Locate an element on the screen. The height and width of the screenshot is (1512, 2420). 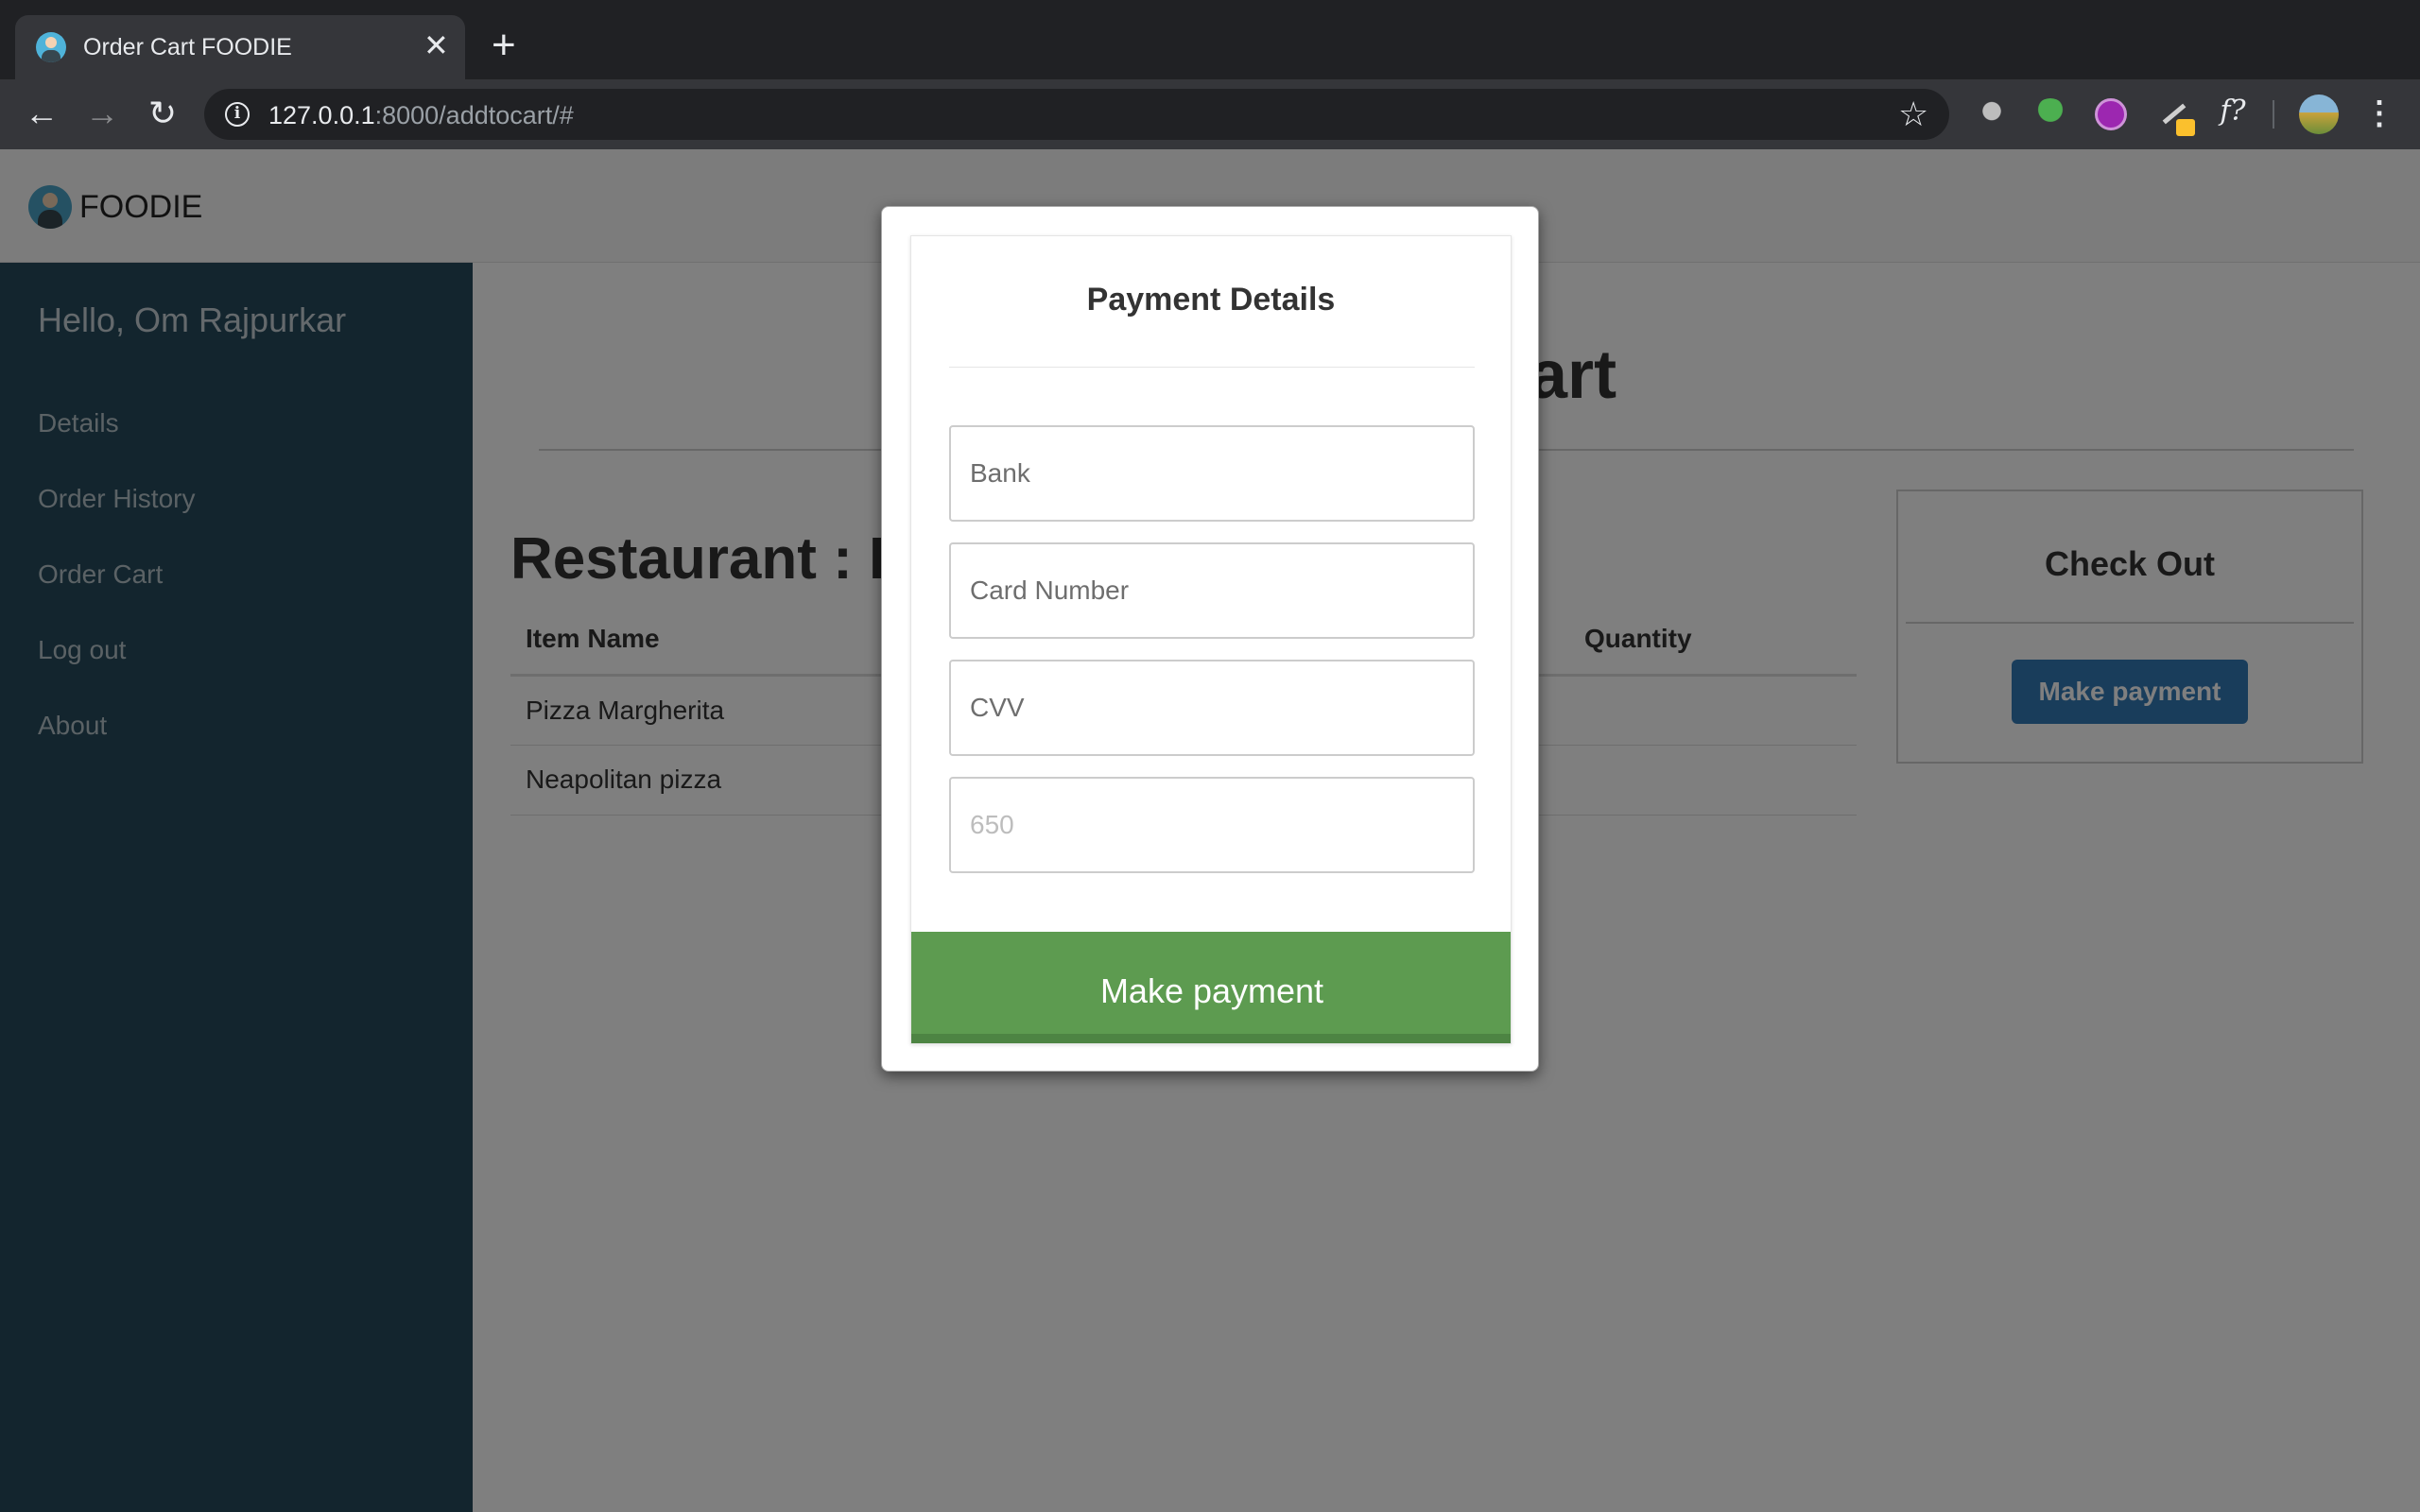
extension-purple-icon is located at coordinates (2111, 114).